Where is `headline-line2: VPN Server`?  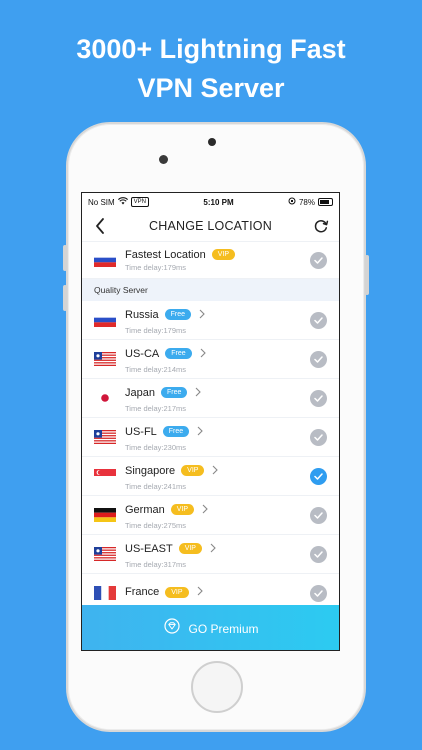
headline-line2: VPN Server is located at coordinates (211, 88).